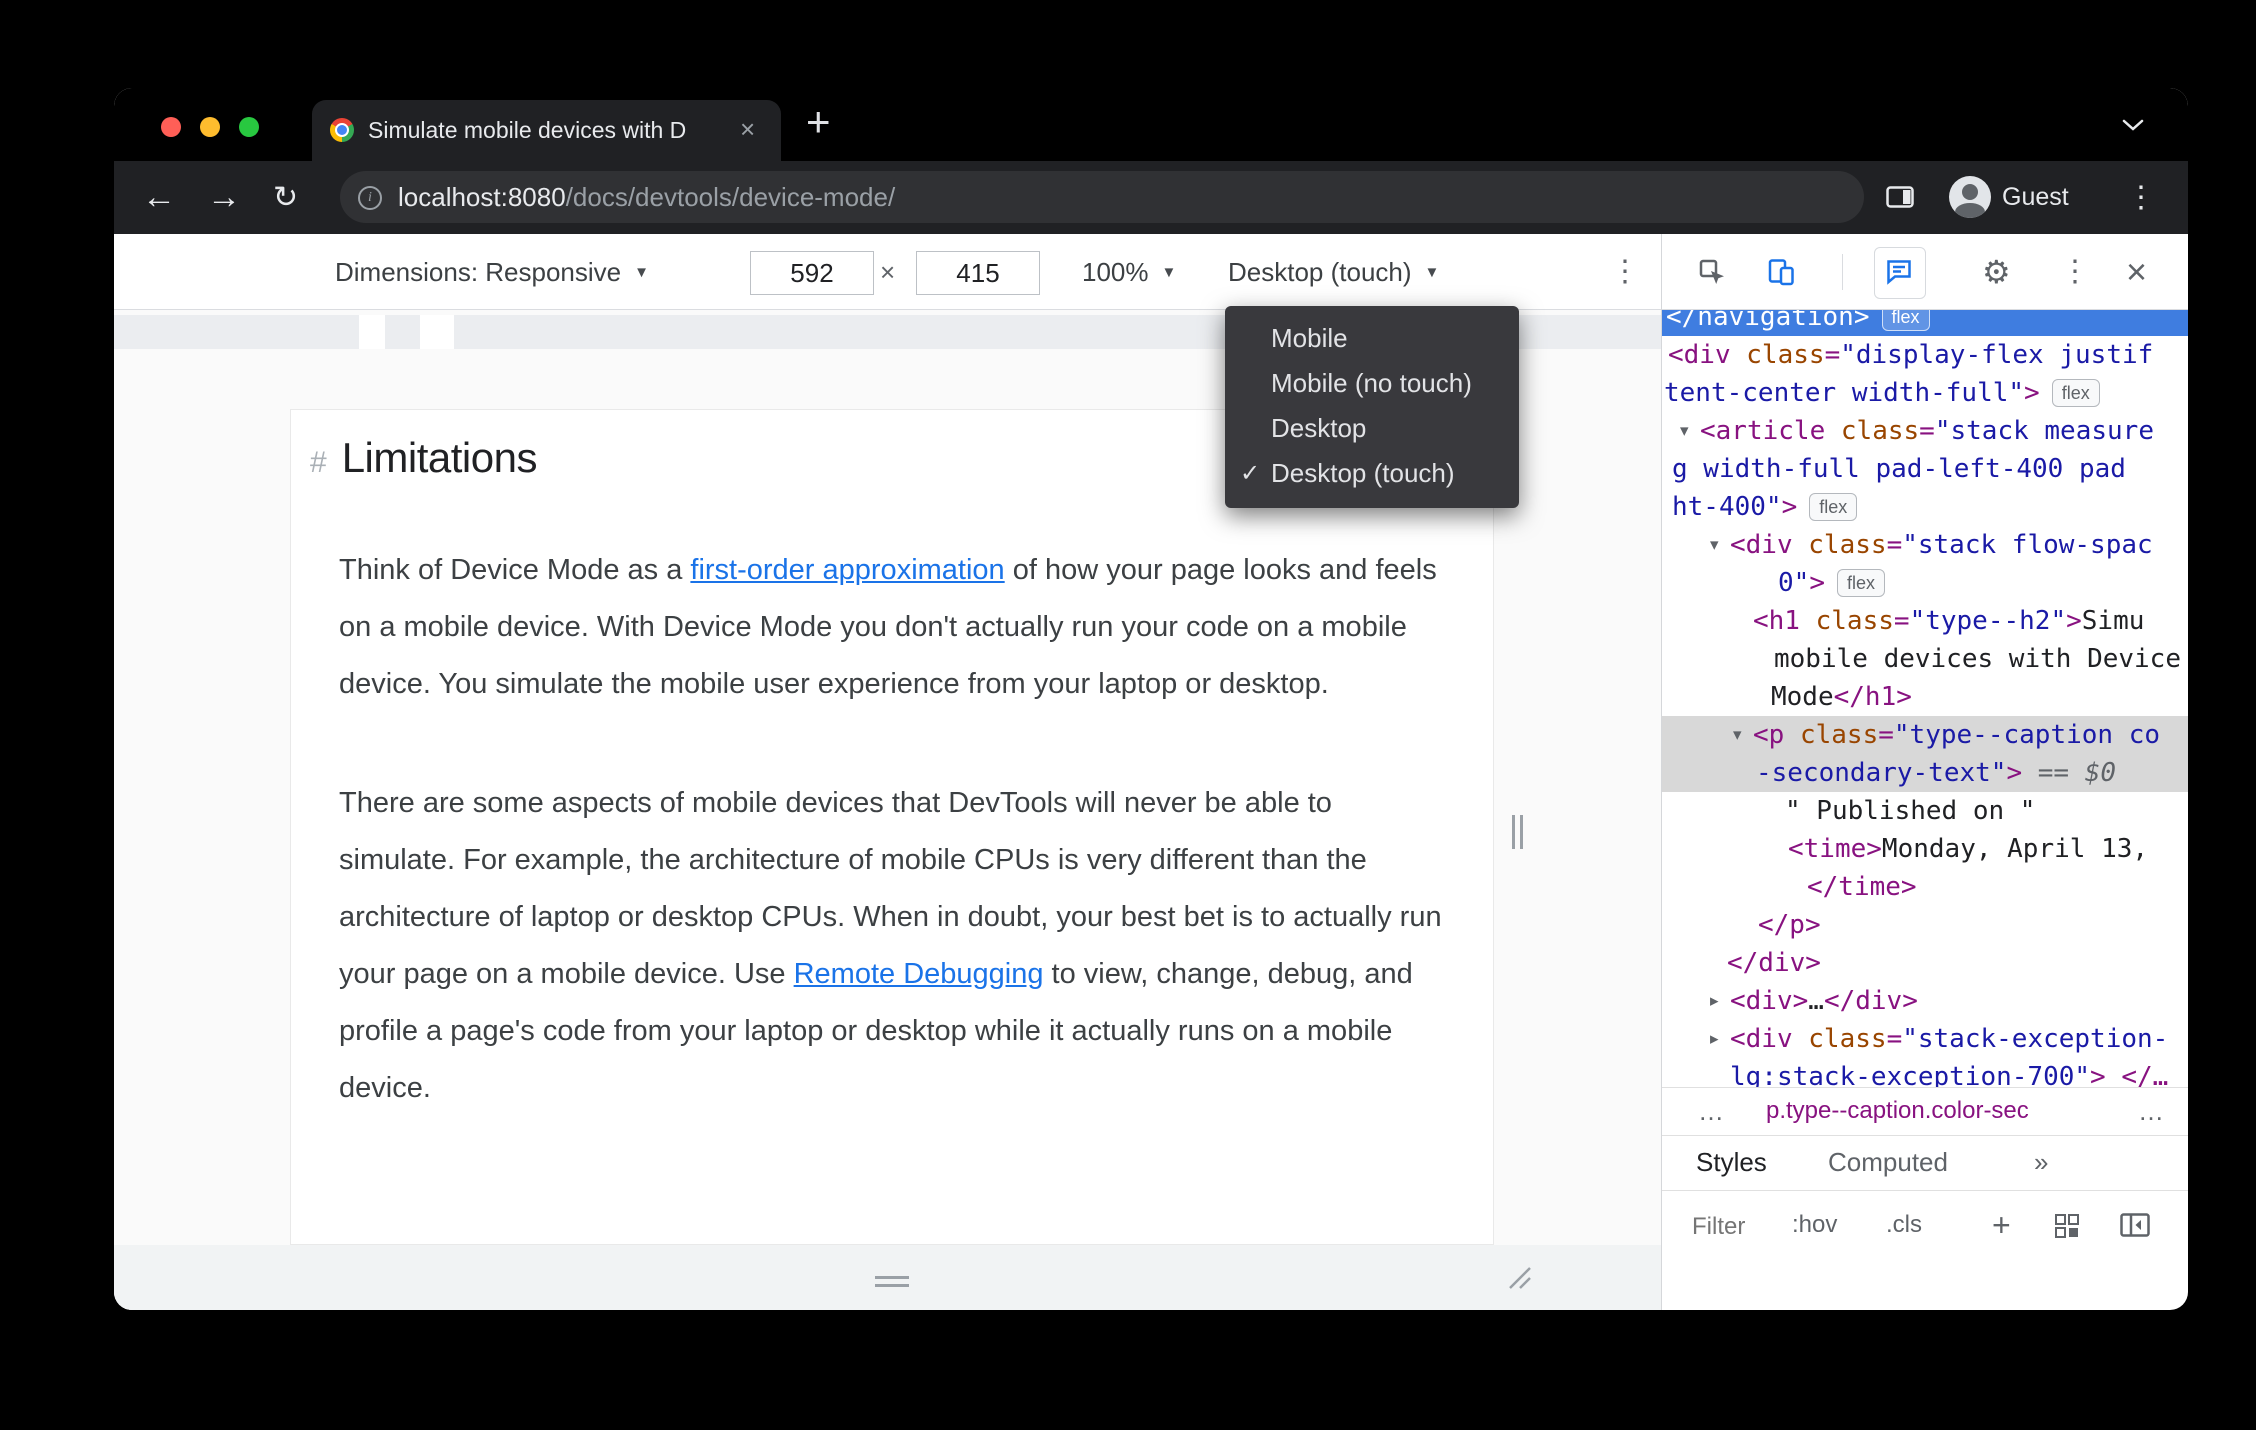  I want to click on tab-styles: Styles, so click(1731, 1163).